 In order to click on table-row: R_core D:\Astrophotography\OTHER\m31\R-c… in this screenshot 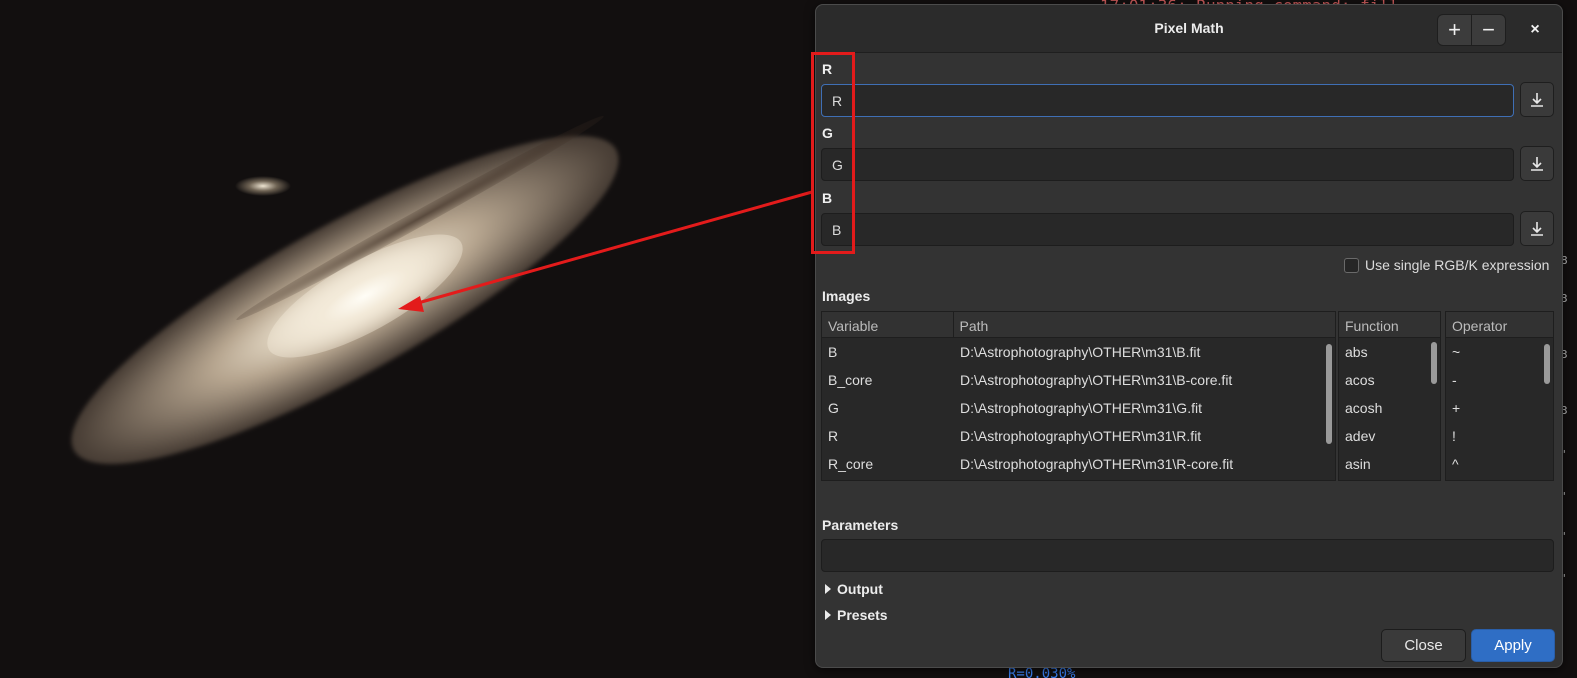, I will do `click(1078, 464)`.